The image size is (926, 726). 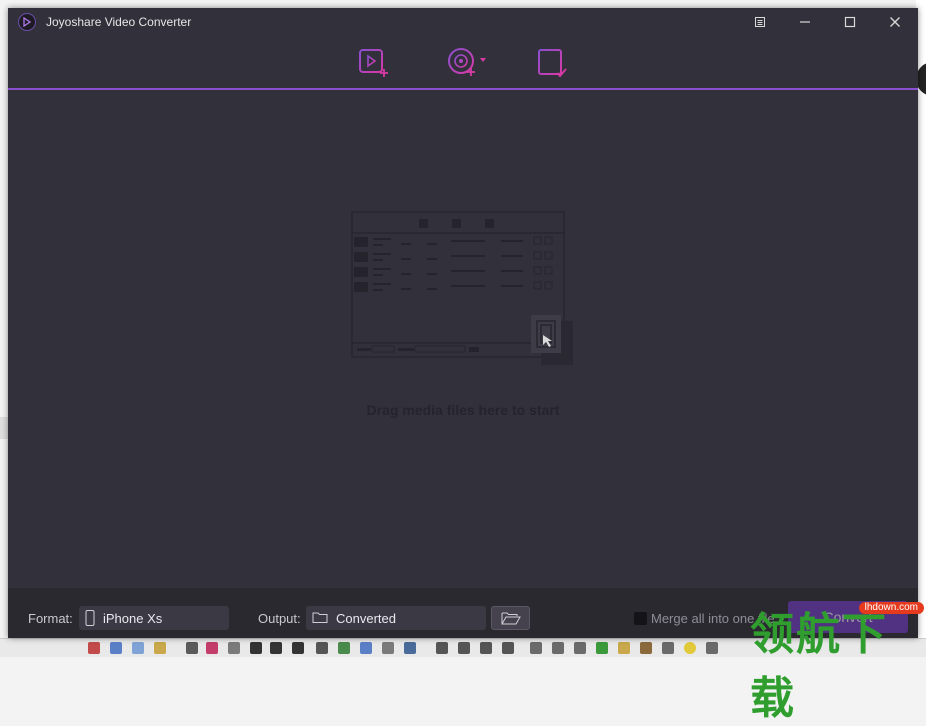 What do you see at coordinates (819, 666) in the screenshot?
I see `watermark-text: 领航下载` at bounding box center [819, 666].